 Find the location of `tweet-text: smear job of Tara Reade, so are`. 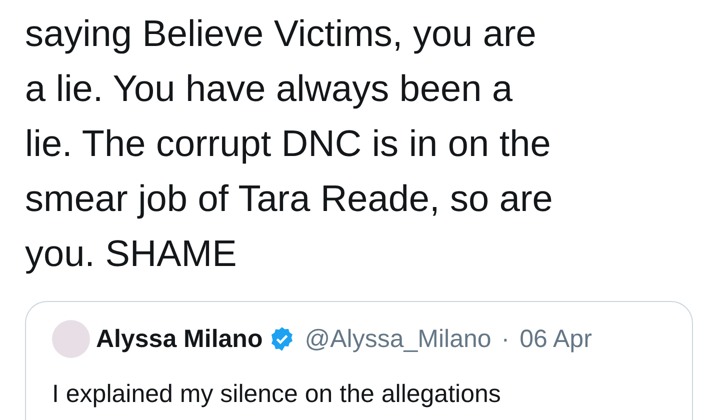

tweet-text: smear job of Tara Reade, so are is located at coordinates (289, 199).